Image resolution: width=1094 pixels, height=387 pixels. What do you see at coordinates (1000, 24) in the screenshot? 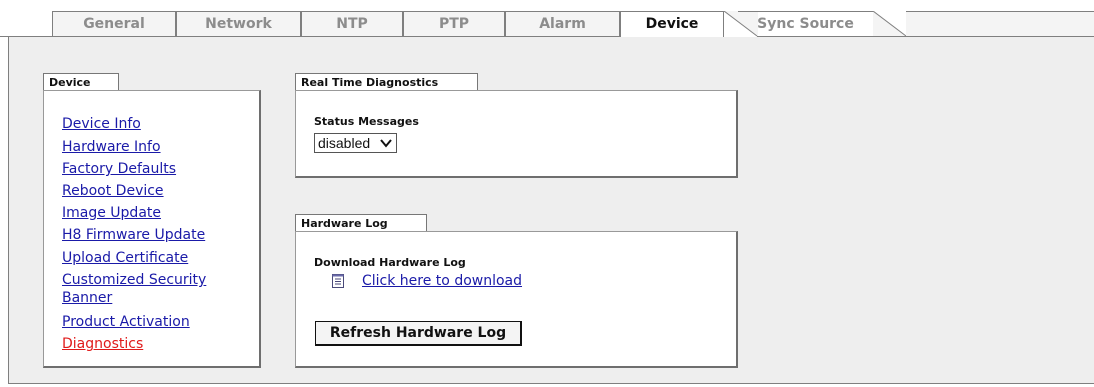
I see `tab-bar-filler` at bounding box center [1000, 24].